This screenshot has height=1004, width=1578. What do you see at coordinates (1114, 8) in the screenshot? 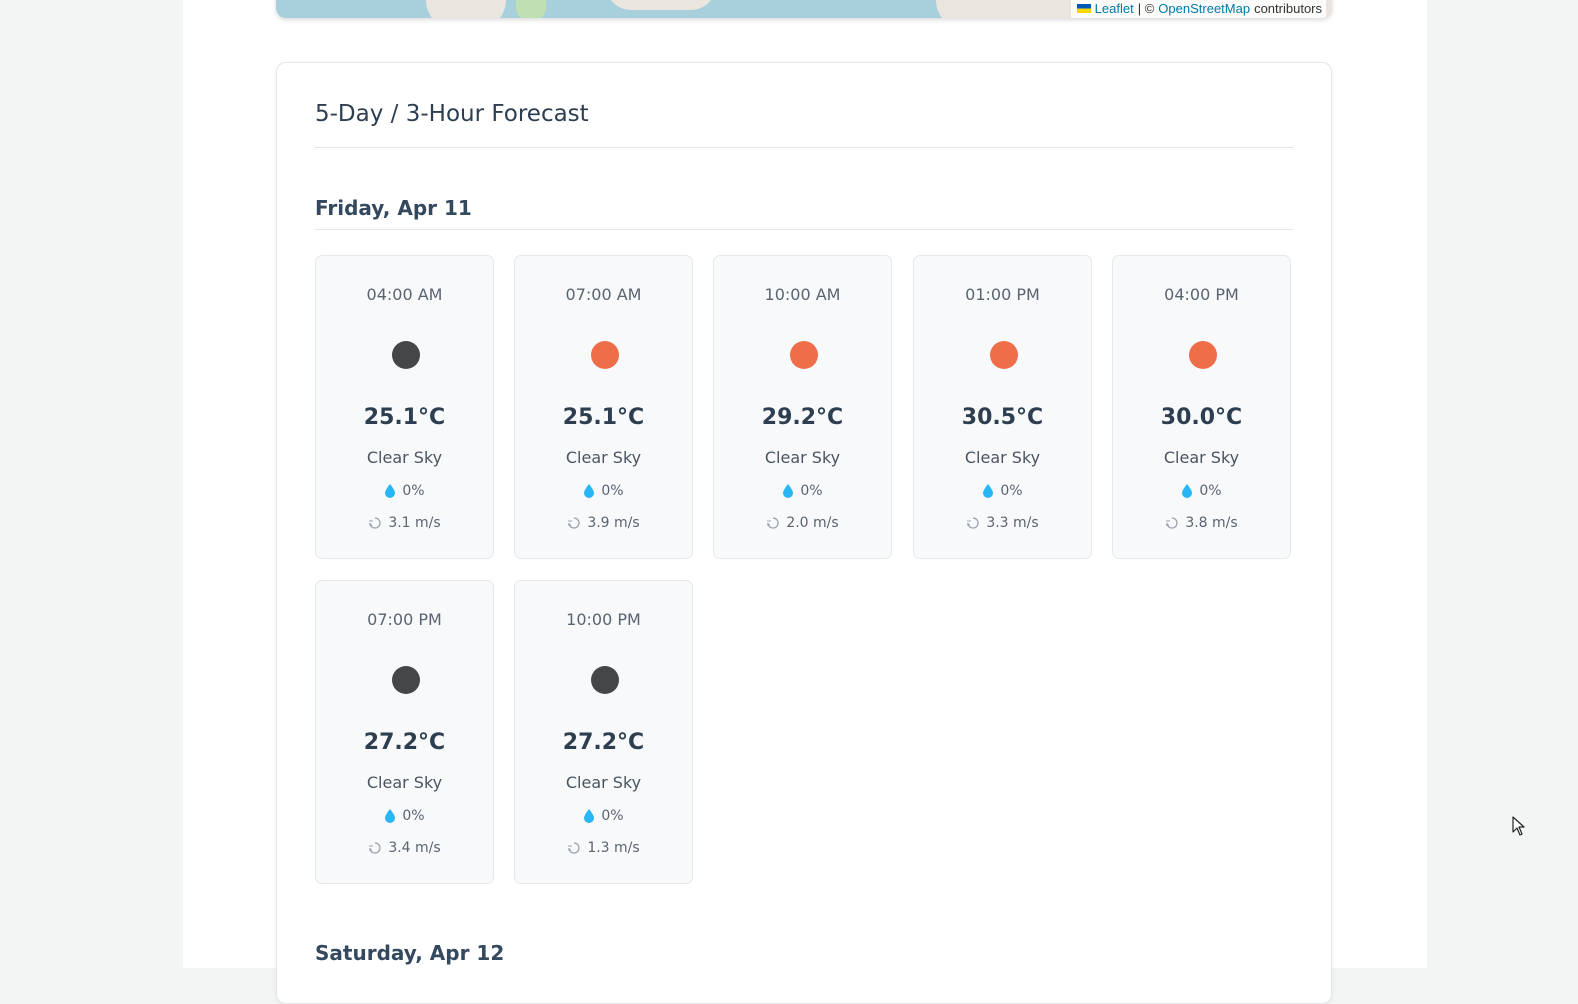
I see `leaflet-link: Leaflet` at bounding box center [1114, 8].